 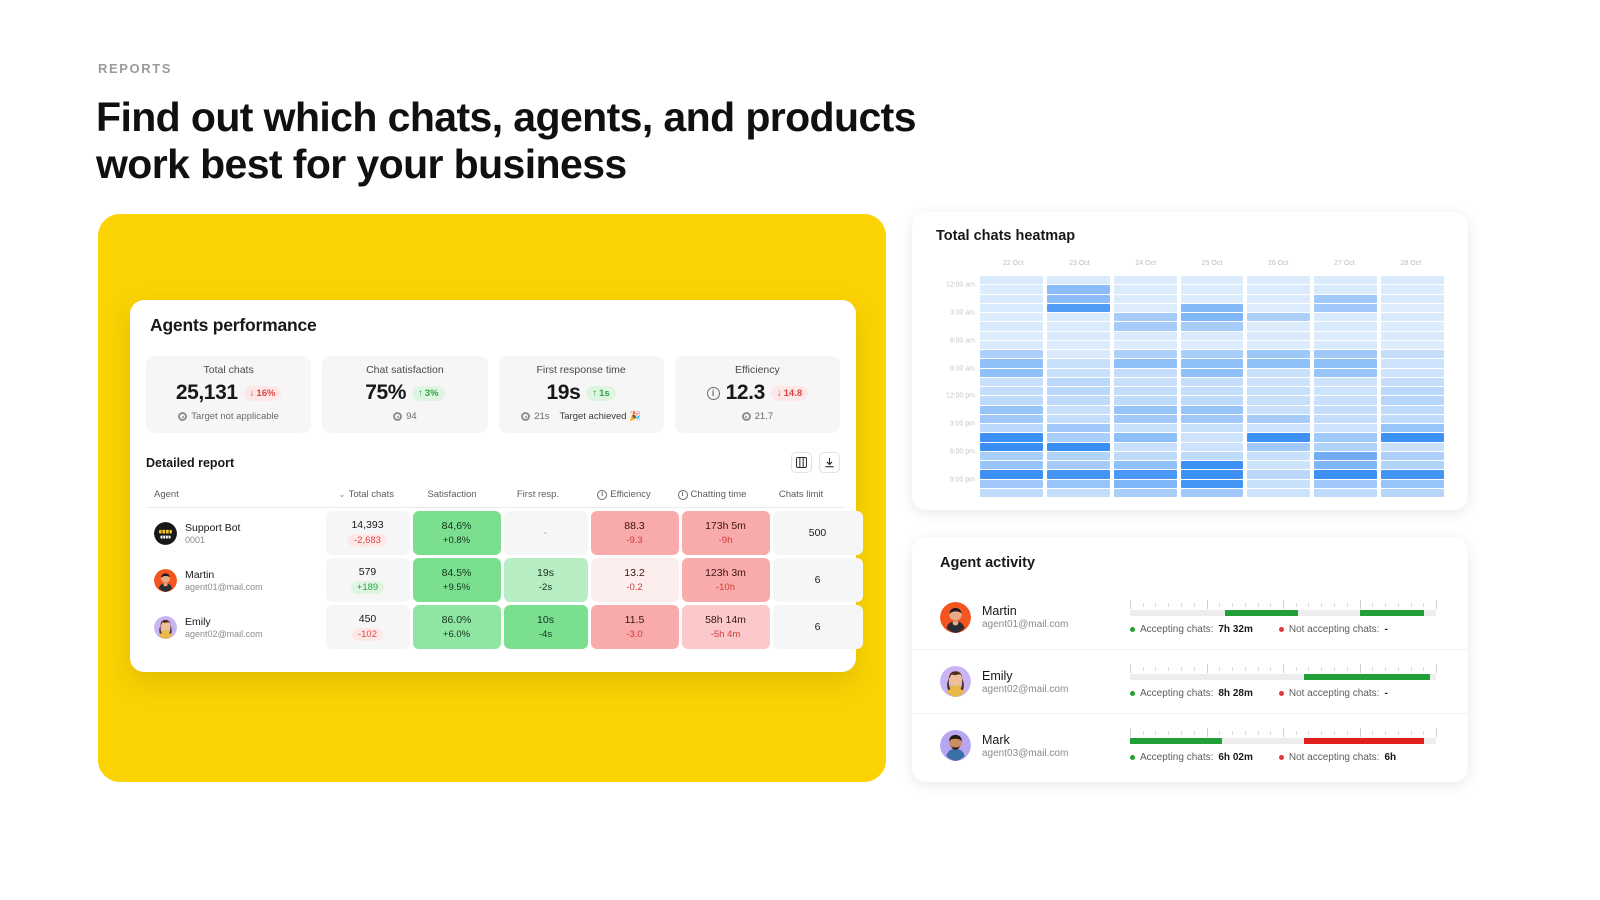 What do you see at coordinates (801, 462) in the screenshot?
I see `columns-icon` at bounding box center [801, 462].